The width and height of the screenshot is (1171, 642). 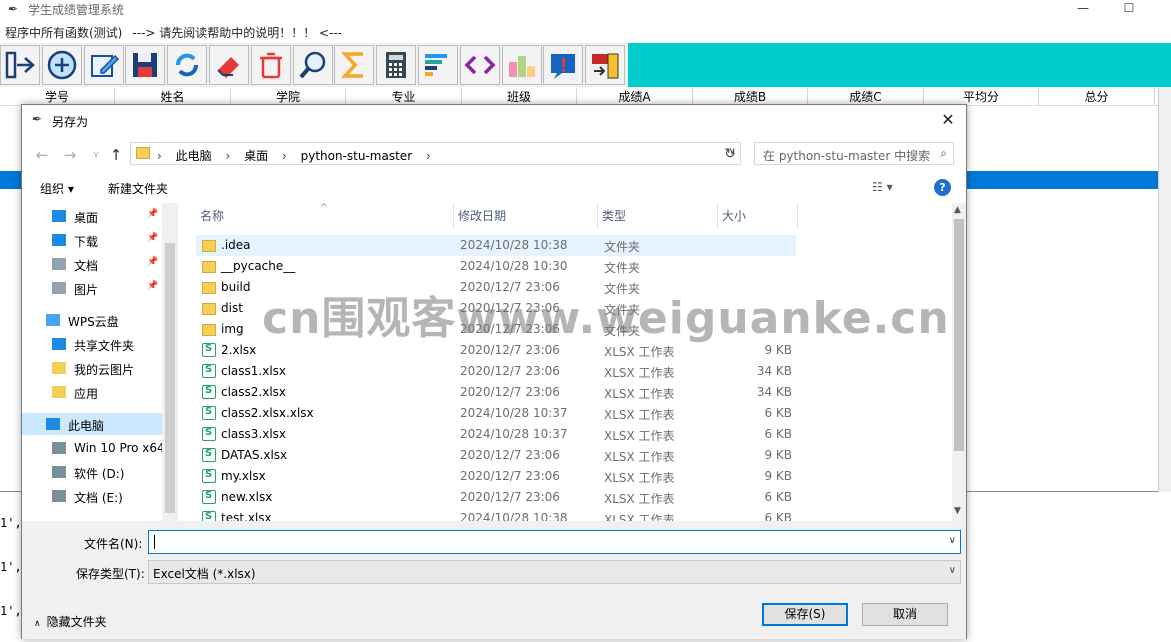 I want to click on nav-item: 桌面 📌, so click(x=92, y=216).